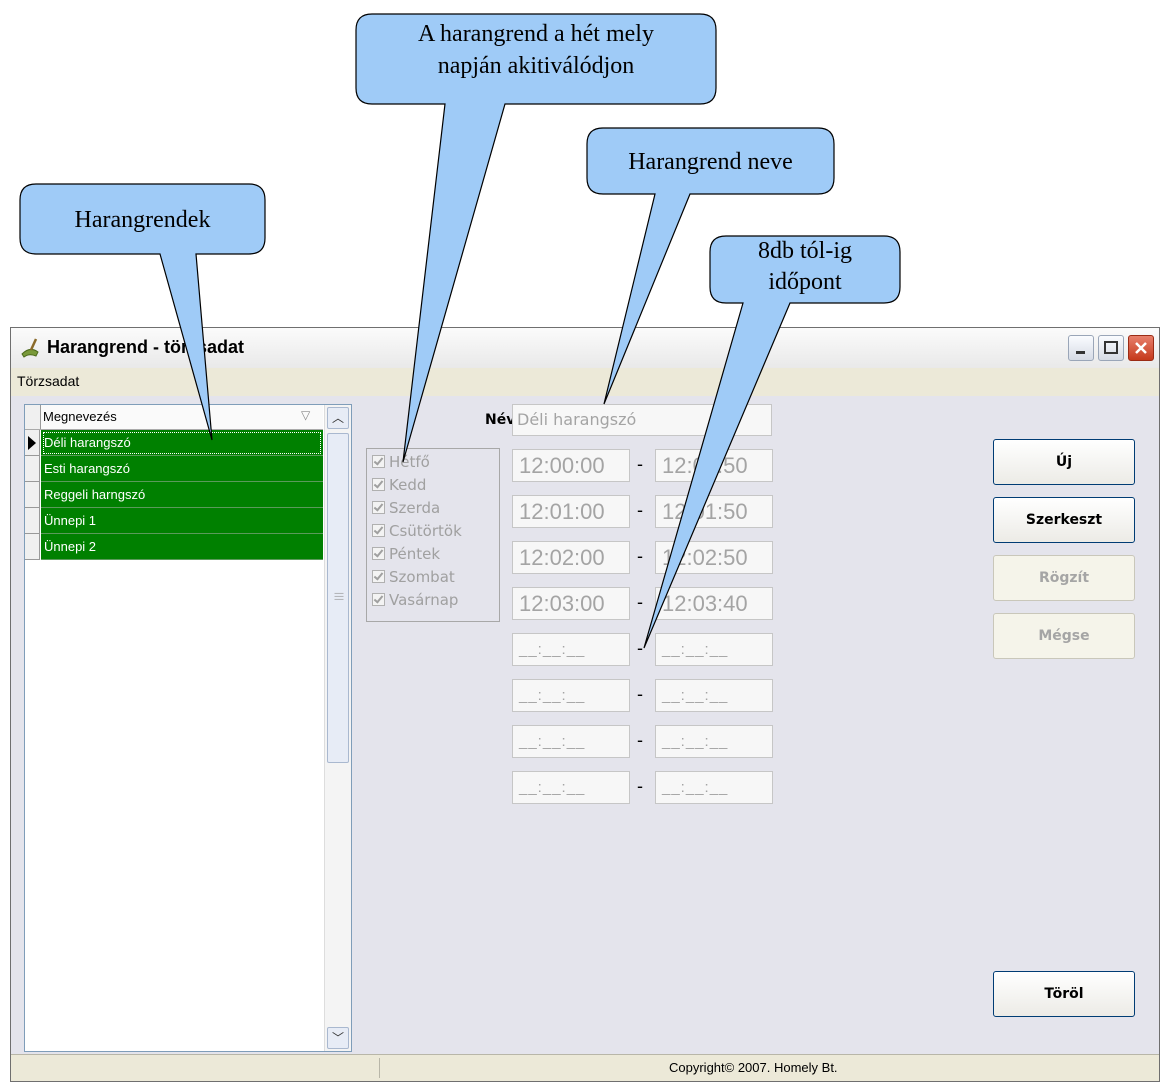 The width and height of the screenshot is (1160, 1082). Describe the element at coordinates (714, 741) in the screenshot. I see `time-to-7: __:__:__` at that location.